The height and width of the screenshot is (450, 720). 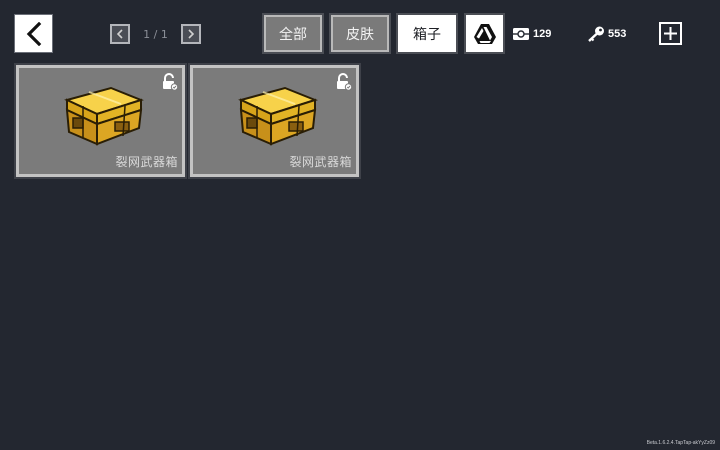 I want to click on ticket-count: 129, so click(x=542, y=34).